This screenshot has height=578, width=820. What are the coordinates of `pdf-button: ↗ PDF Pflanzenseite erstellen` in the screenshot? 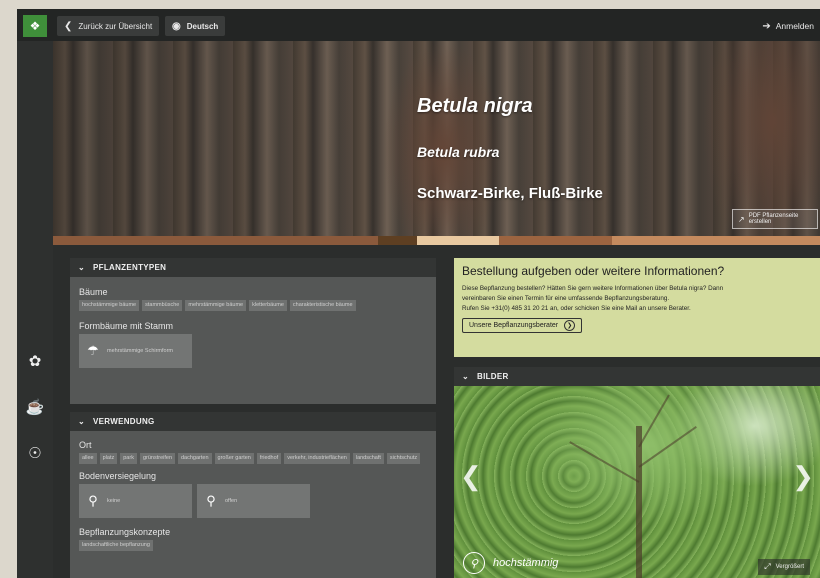 It's located at (775, 219).